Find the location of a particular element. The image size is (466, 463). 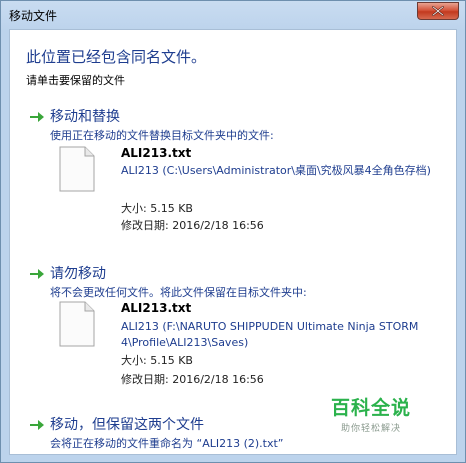

option-title: 请勿移动 is located at coordinates (78, 274).